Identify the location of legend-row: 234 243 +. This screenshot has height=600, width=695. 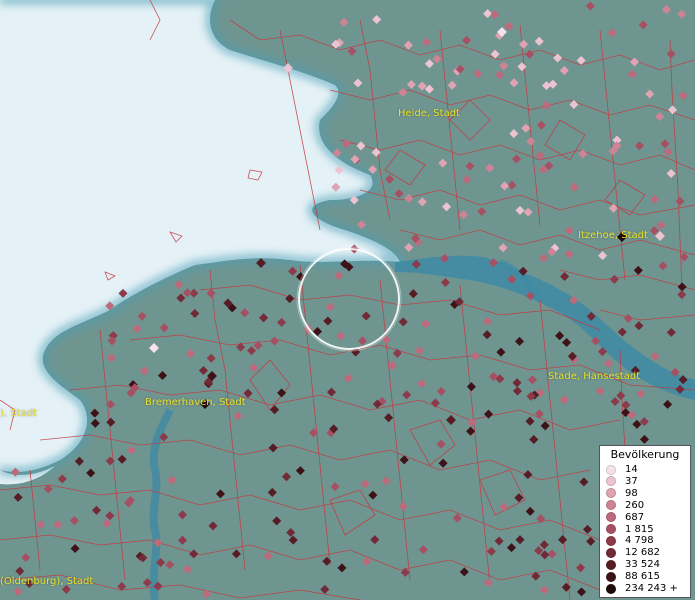
(641, 588).